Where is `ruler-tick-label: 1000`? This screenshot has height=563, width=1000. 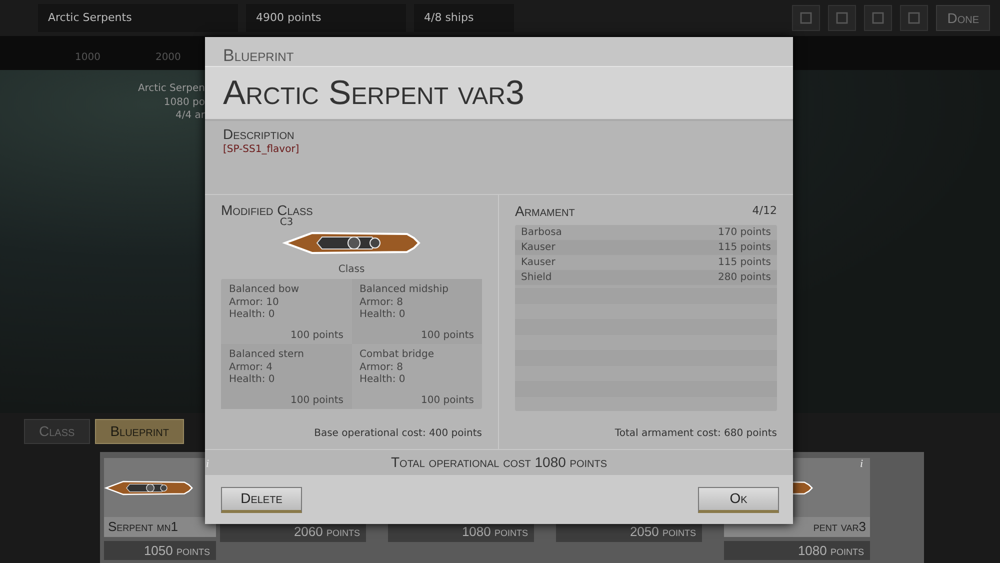 ruler-tick-label: 1000 is located at coordinates (87, 58).